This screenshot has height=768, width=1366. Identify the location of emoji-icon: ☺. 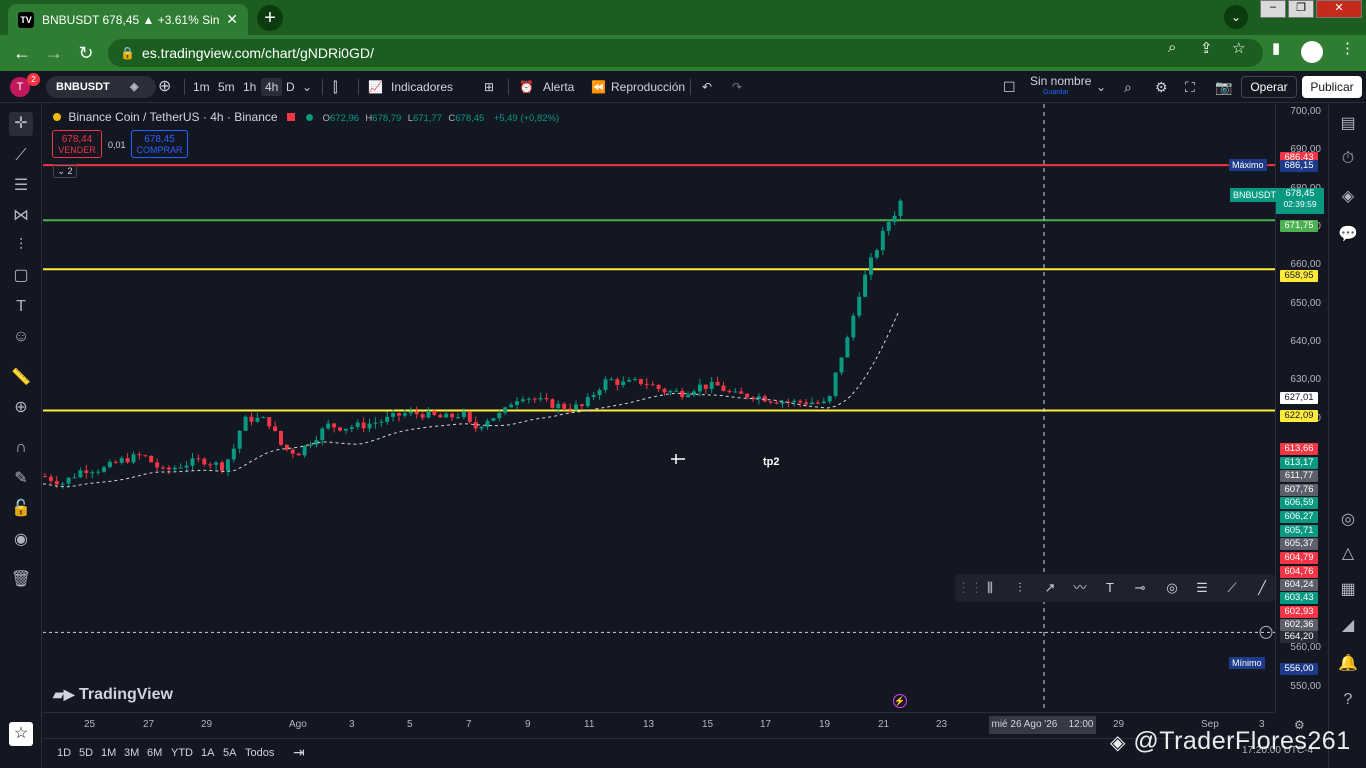
(21, 337).